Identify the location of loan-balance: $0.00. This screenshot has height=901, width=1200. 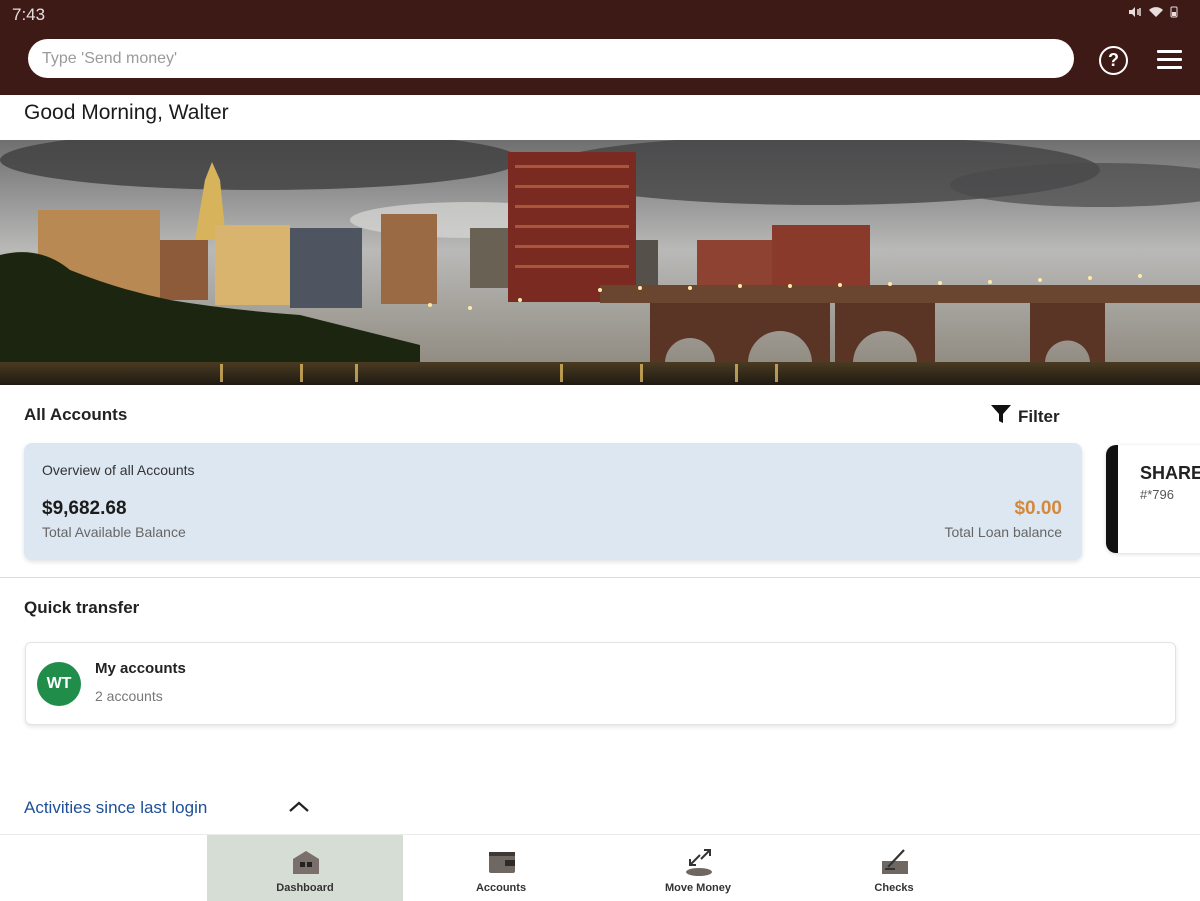
(1038, 508).